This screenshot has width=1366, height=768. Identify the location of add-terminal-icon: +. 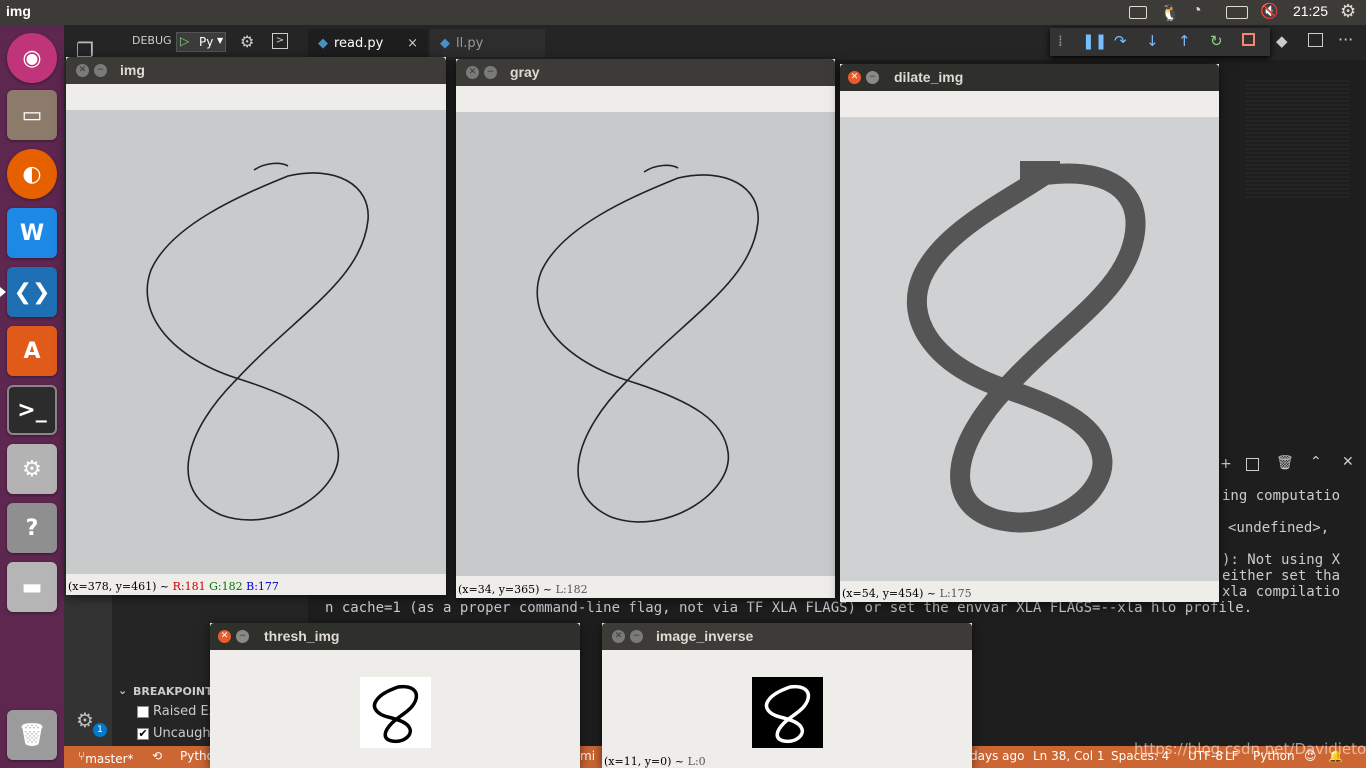
(1226, 464).